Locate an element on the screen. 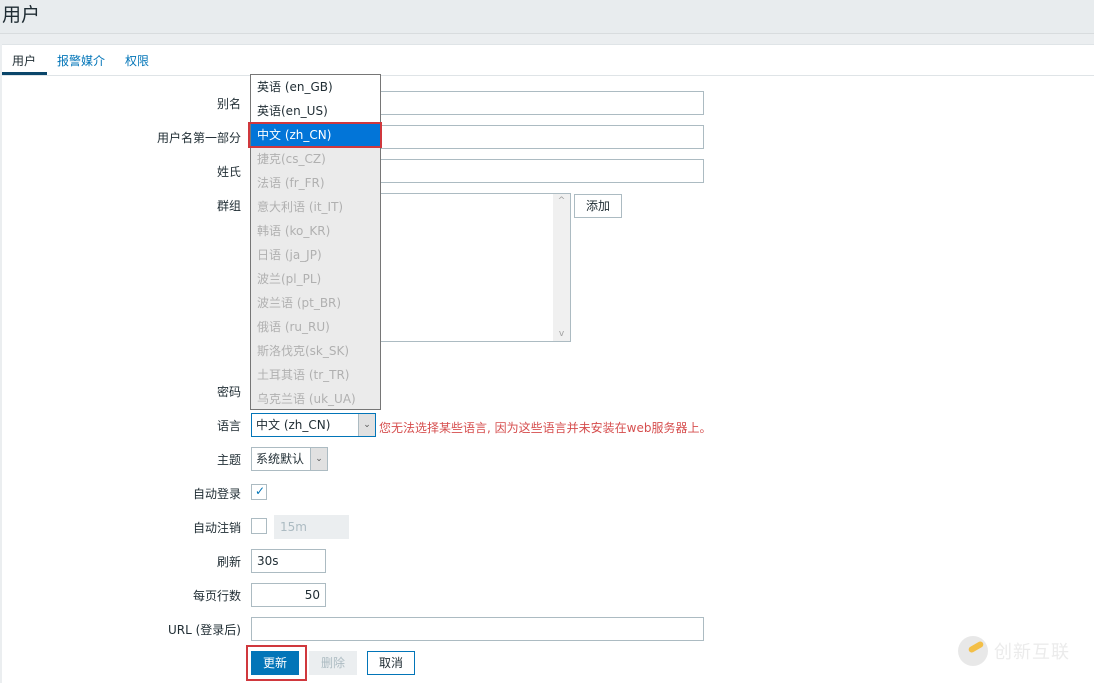 This screenshot has width=1094, height=683. theme-selected-value: 系统默认 is located at coordinates (280, 459).